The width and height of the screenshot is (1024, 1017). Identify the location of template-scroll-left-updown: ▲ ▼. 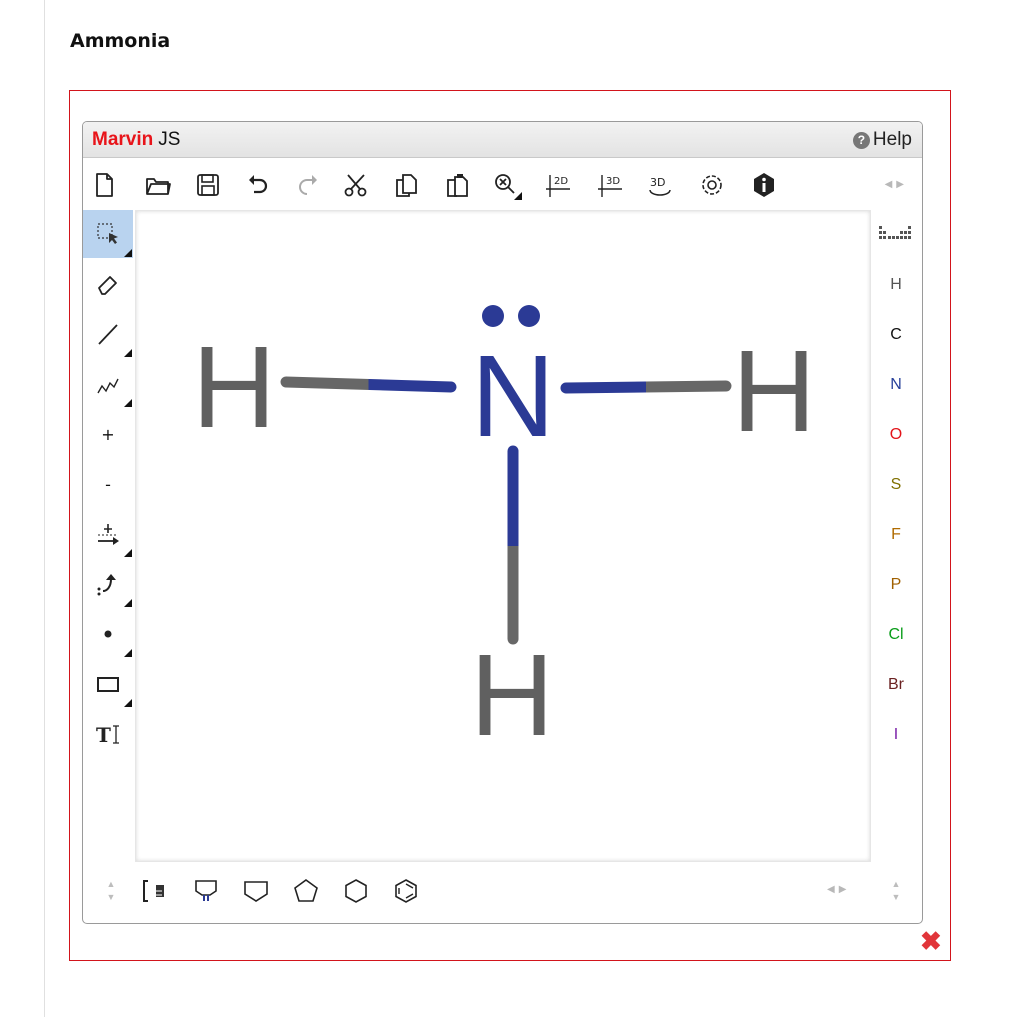
(111, 891).